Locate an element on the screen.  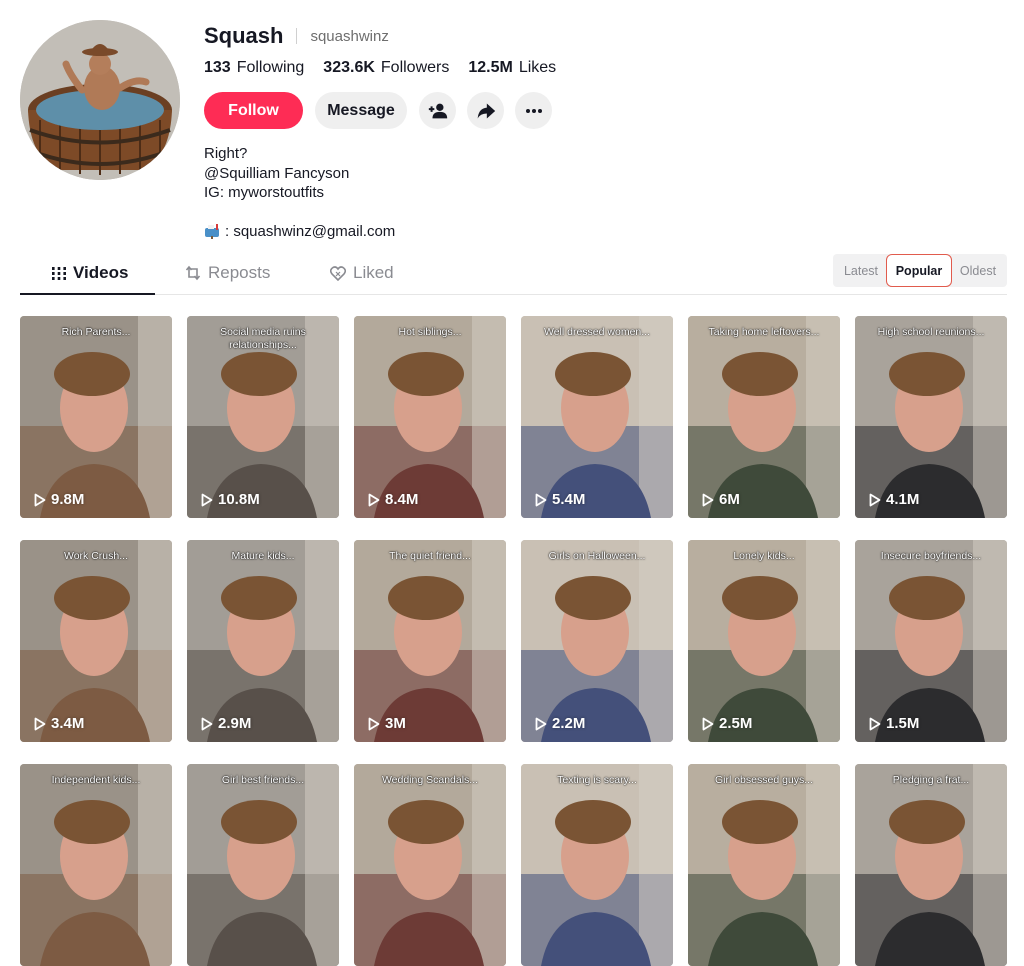
tab-videos: Videos is located at coordinates (90, 273).